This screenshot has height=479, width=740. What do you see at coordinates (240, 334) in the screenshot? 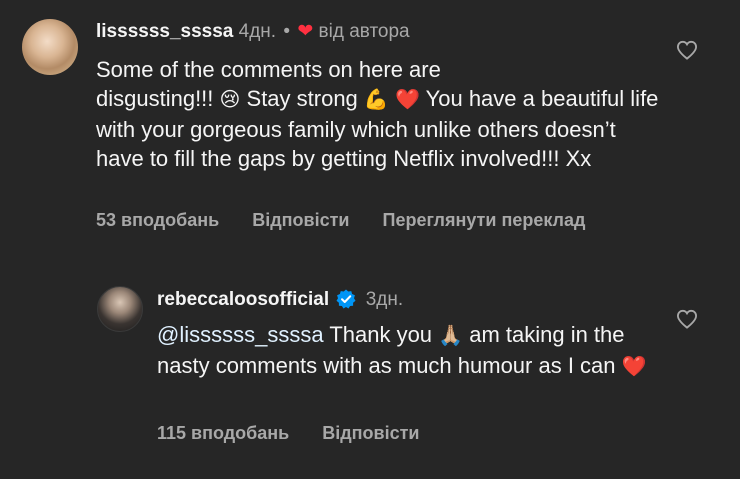
I see `mention-link: @lissssss_ssssa` at bounding box center [240, 334].